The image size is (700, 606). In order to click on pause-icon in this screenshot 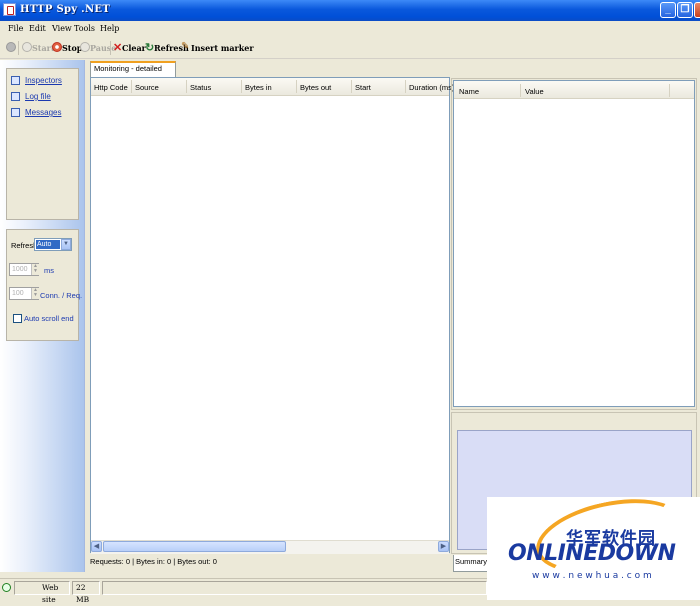, I will do `click(85, 47)`.